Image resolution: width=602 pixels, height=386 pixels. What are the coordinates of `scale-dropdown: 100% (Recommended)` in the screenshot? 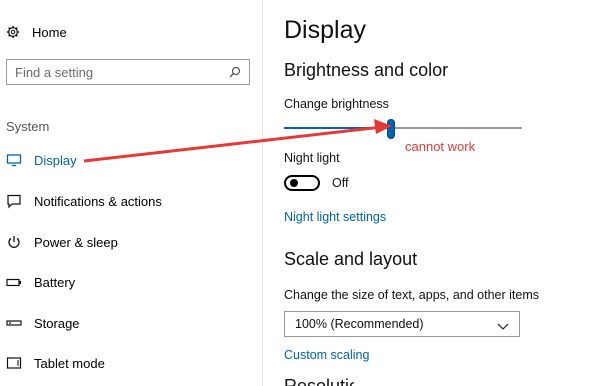 It's located at (402, 324).